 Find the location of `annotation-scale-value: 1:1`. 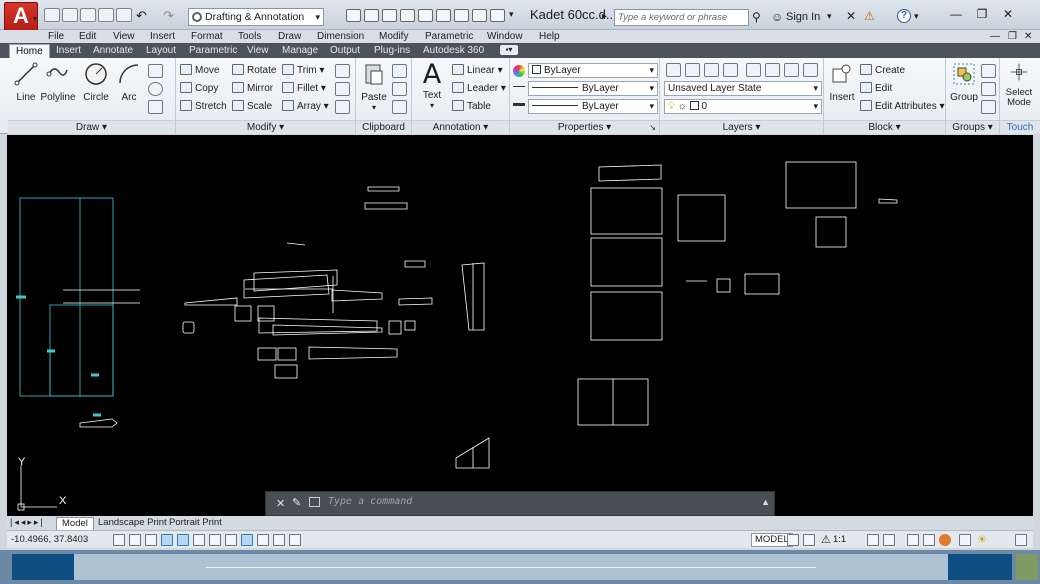

annotation-scale-value: 1:1 is located at coordinates (839, 539).